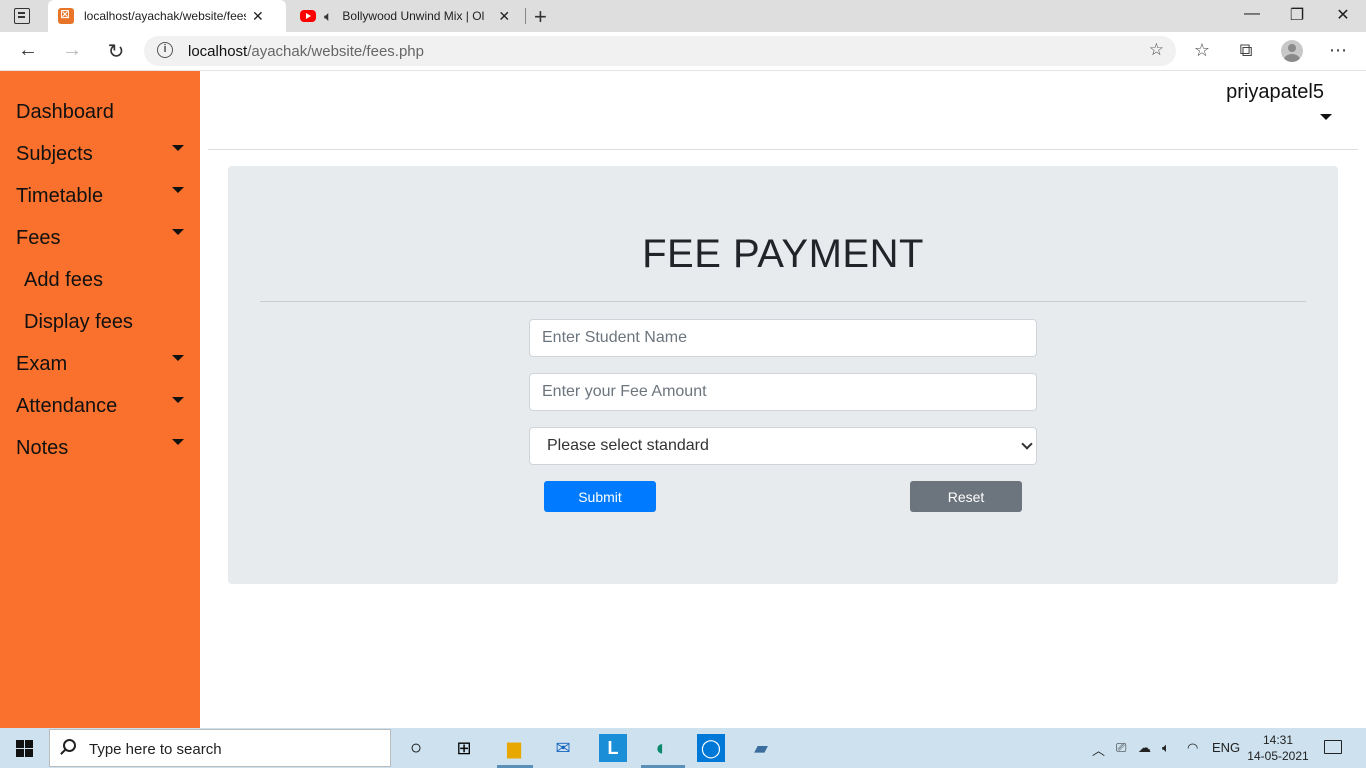 The width and height of the screenshot is (1366, 768). Describe the element at coordinates (1226, 747) in the screenshot. I see `language-indicator: ENG` at that location.